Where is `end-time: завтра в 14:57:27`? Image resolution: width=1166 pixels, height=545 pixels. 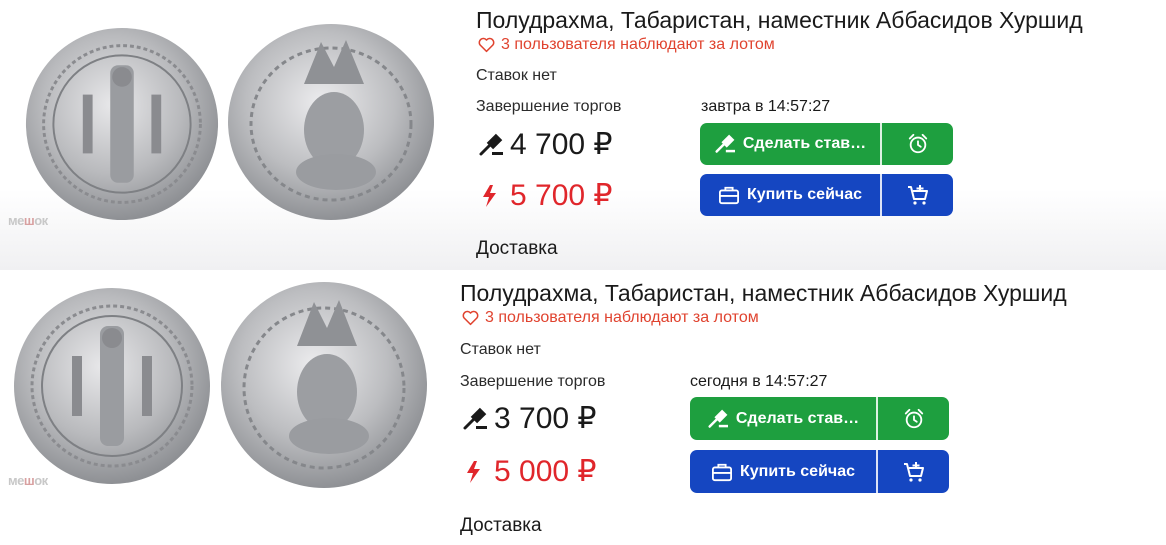
end-time: завтра в 14:57:27 is located at coordinates (766, 106).